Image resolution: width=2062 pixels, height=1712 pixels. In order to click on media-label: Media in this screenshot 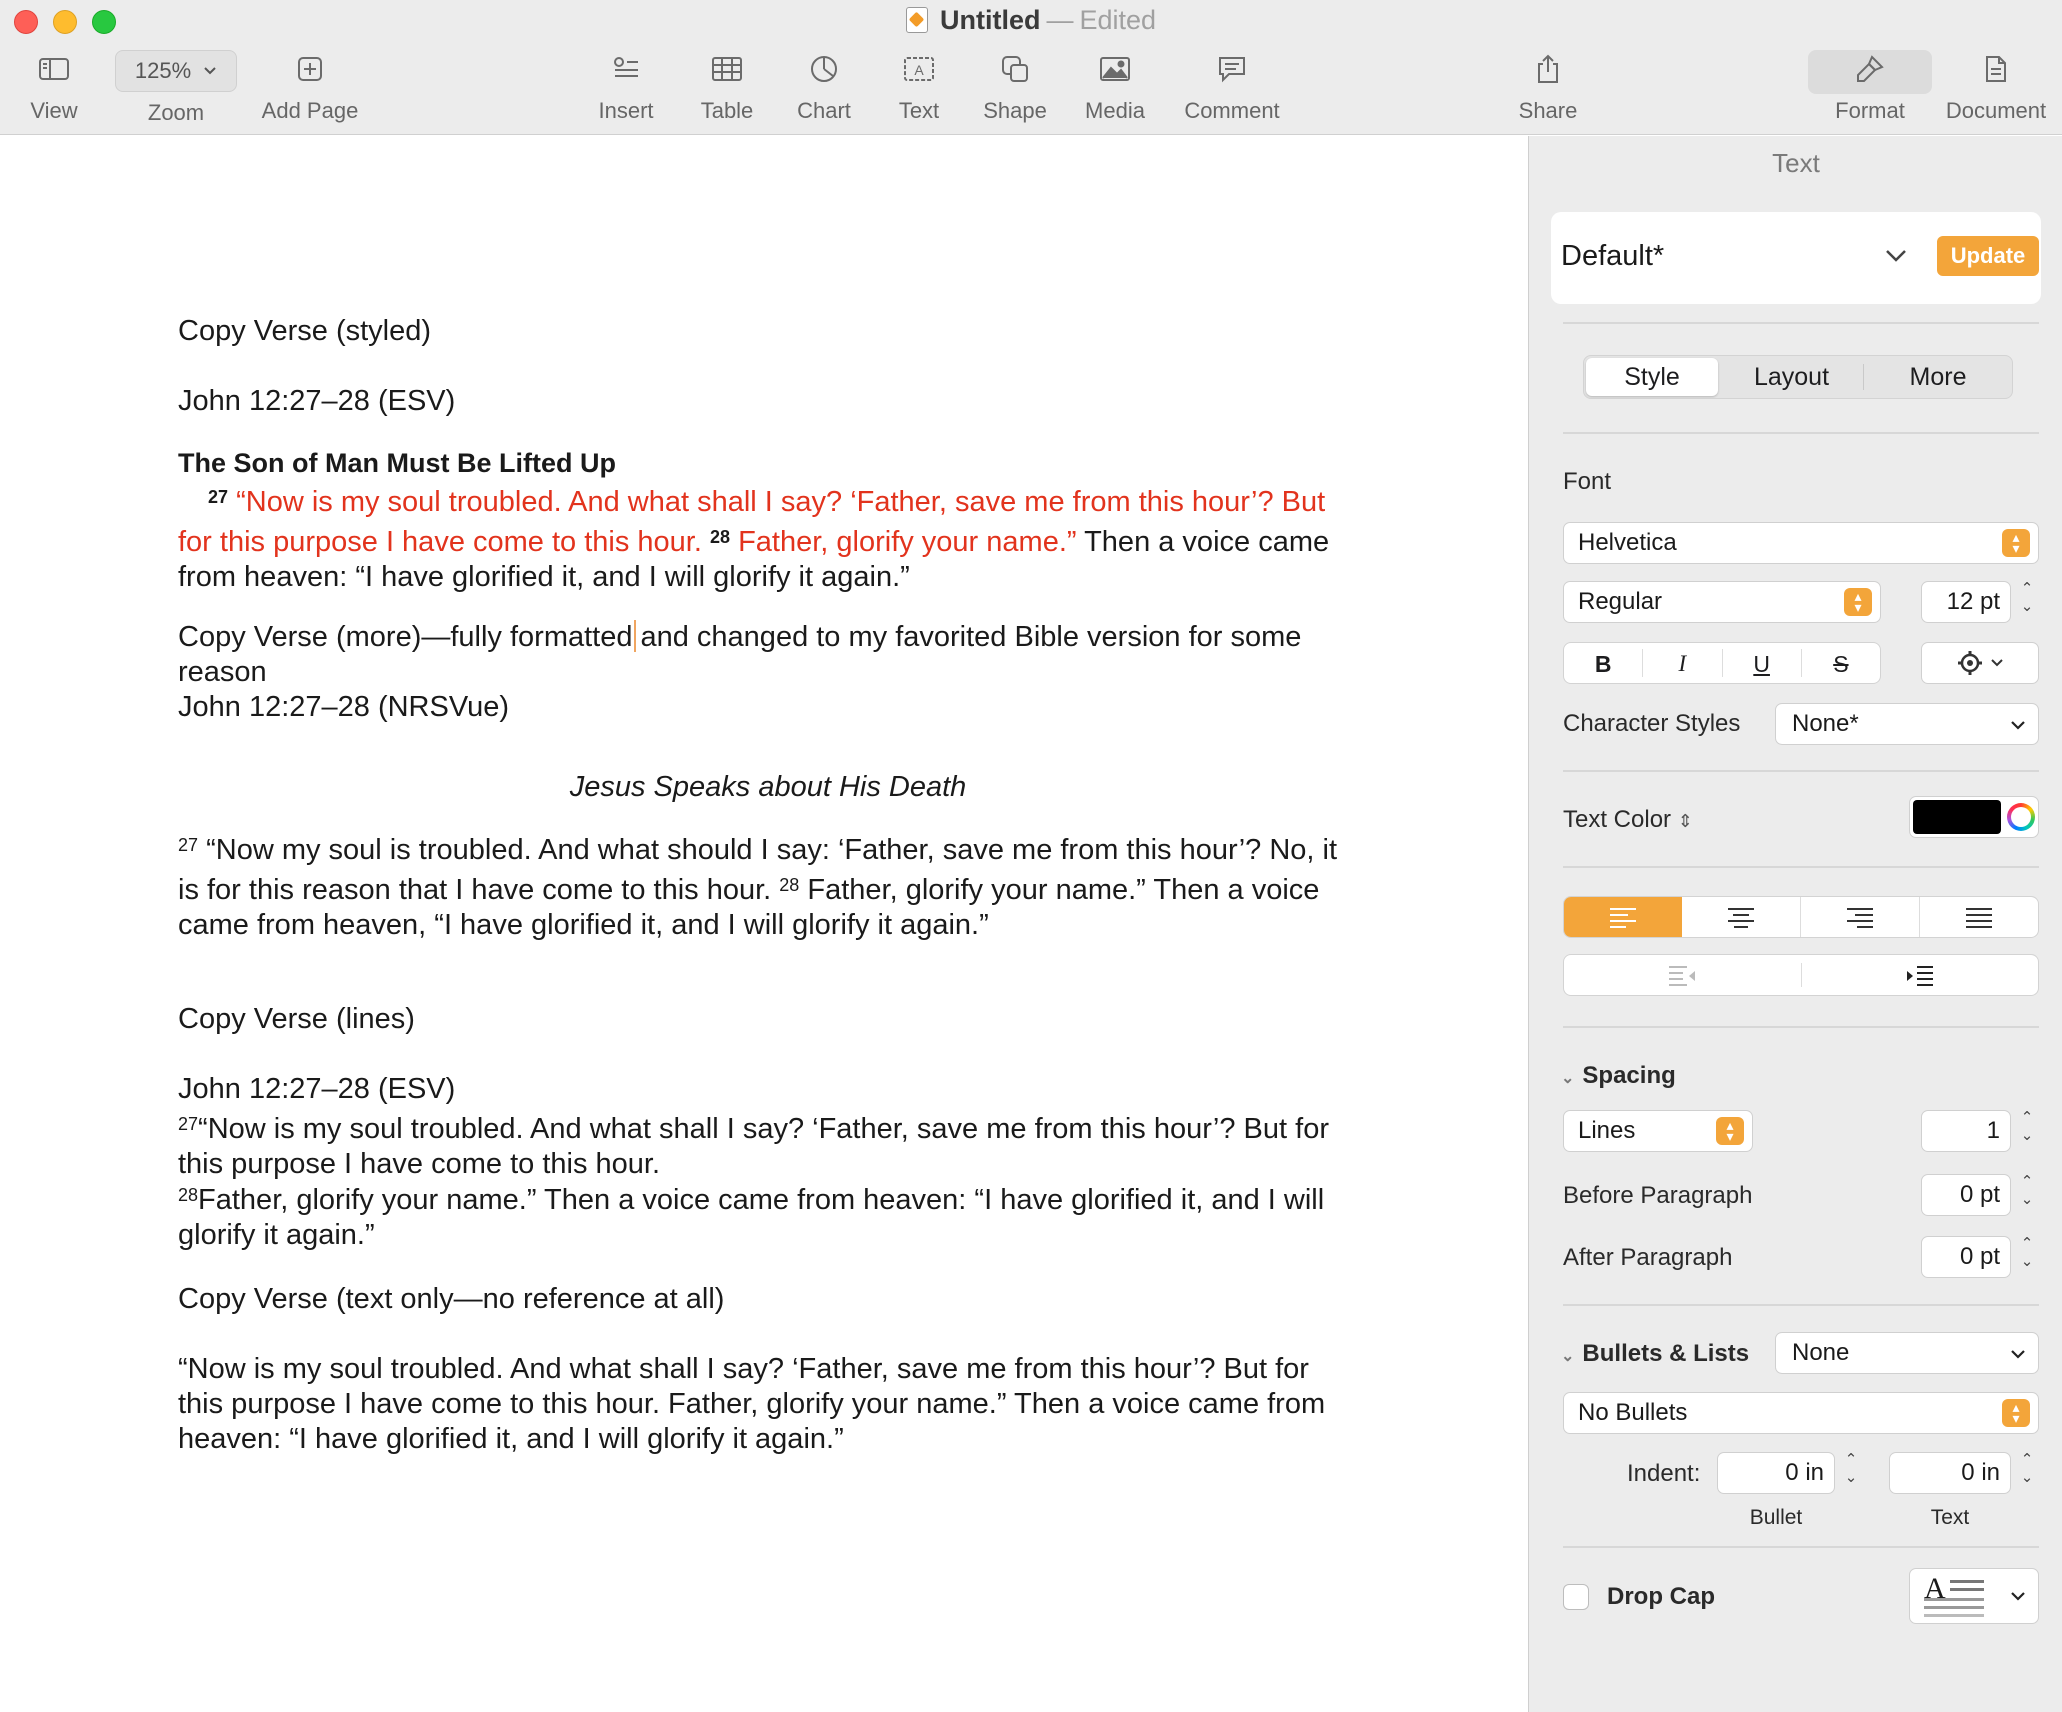, I will do `click(1115, 110)`.